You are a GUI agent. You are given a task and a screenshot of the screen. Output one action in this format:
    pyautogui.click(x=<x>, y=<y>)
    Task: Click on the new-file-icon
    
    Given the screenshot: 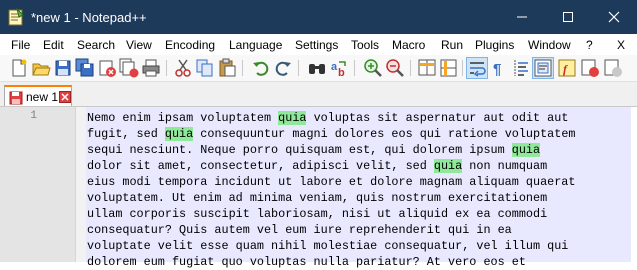 What is the action you would take?
    pyautogui.click(x=19, y=68)
    